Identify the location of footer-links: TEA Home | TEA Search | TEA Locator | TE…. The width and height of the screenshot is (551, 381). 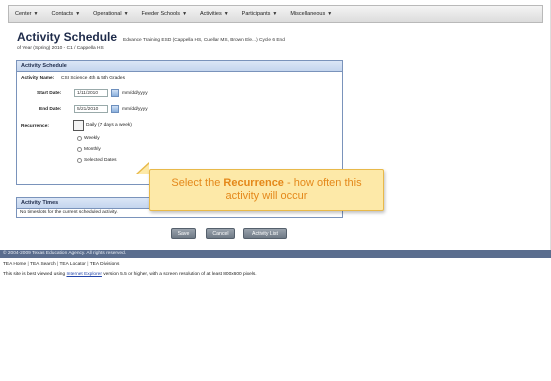
(61, 264).